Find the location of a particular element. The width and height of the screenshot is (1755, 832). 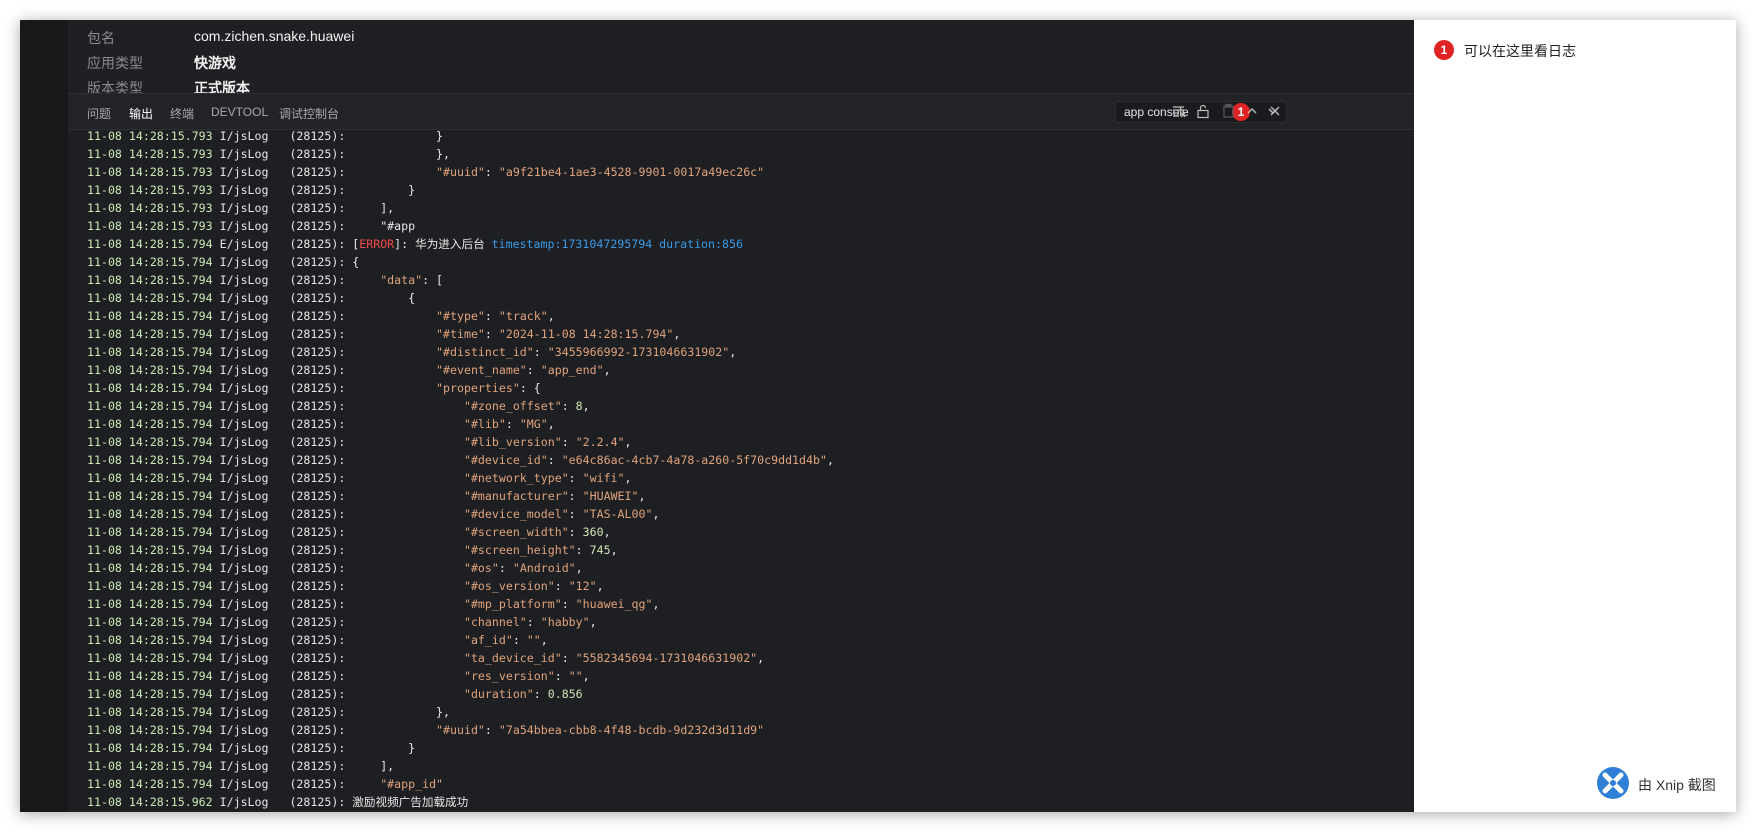

clear-output-icon is located at coordinates (1179, 111).